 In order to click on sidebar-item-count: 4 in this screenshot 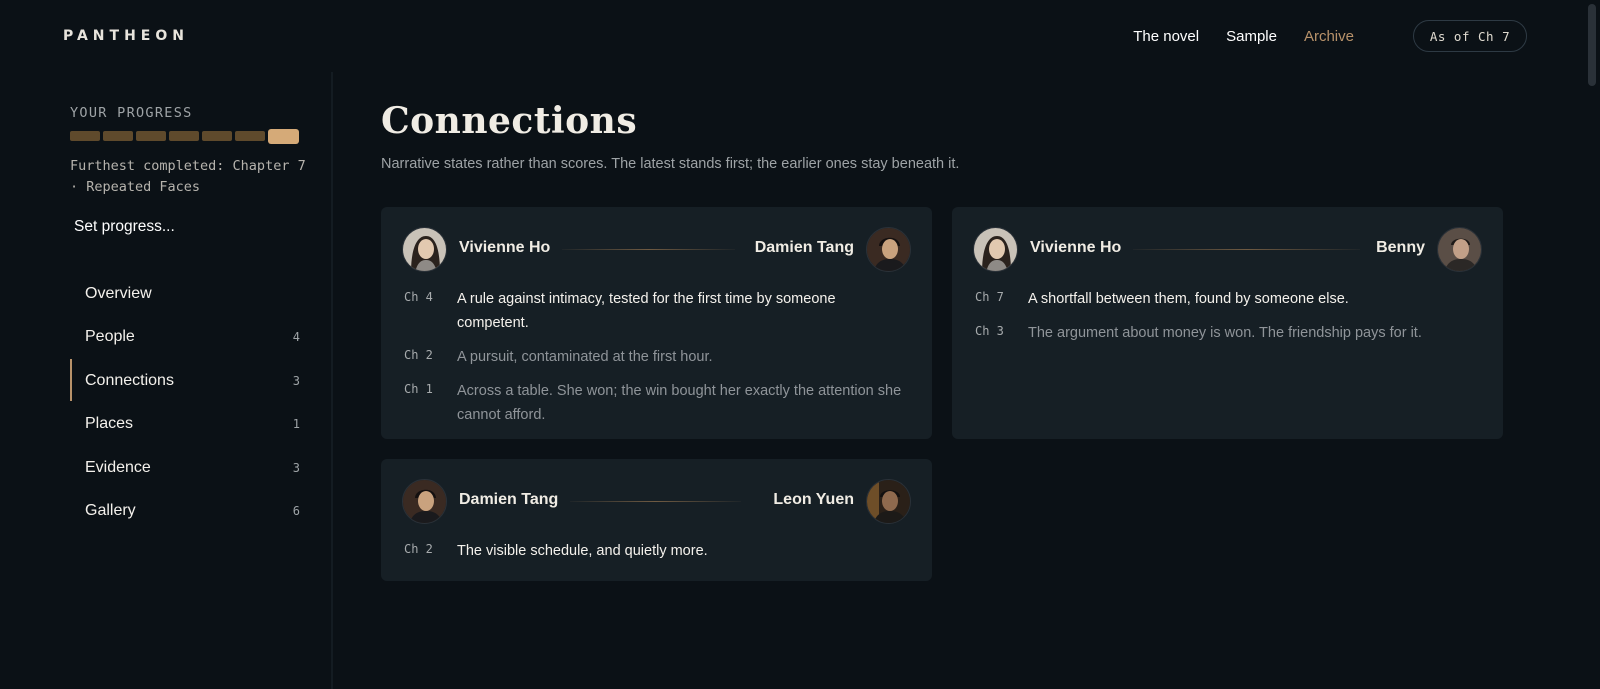, I will do `click(296, 337)`.